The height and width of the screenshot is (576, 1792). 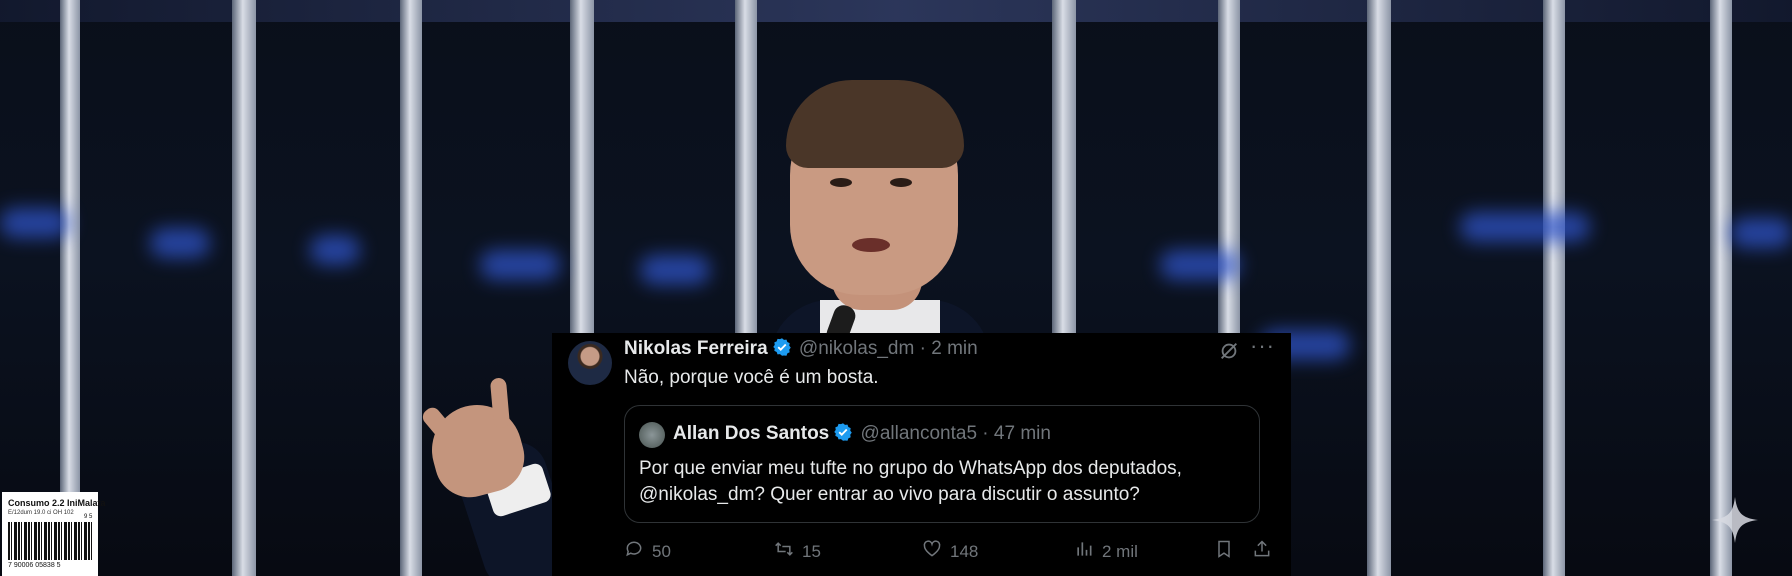 I want to click on share-icon, so click(x=1262, y=551).